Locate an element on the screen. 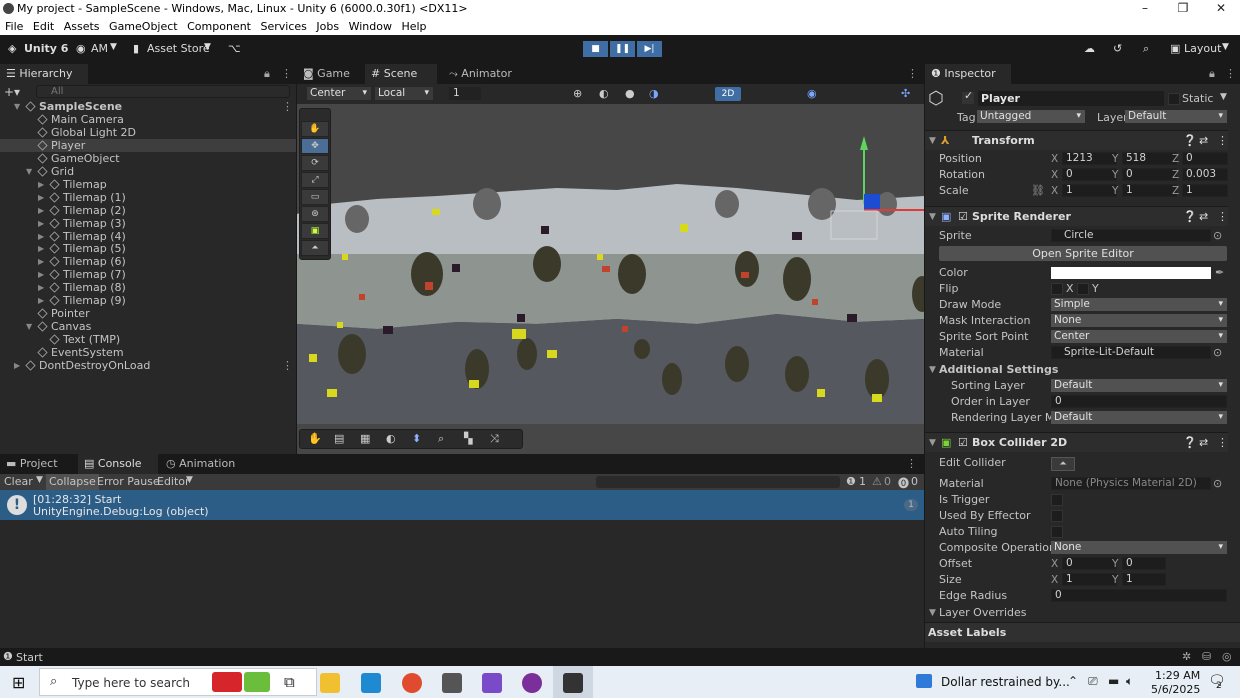 Image resolution: width=1240 pixels, height=698 pixels. hierarchy-search-input: All is located at coordinates (163, 91).